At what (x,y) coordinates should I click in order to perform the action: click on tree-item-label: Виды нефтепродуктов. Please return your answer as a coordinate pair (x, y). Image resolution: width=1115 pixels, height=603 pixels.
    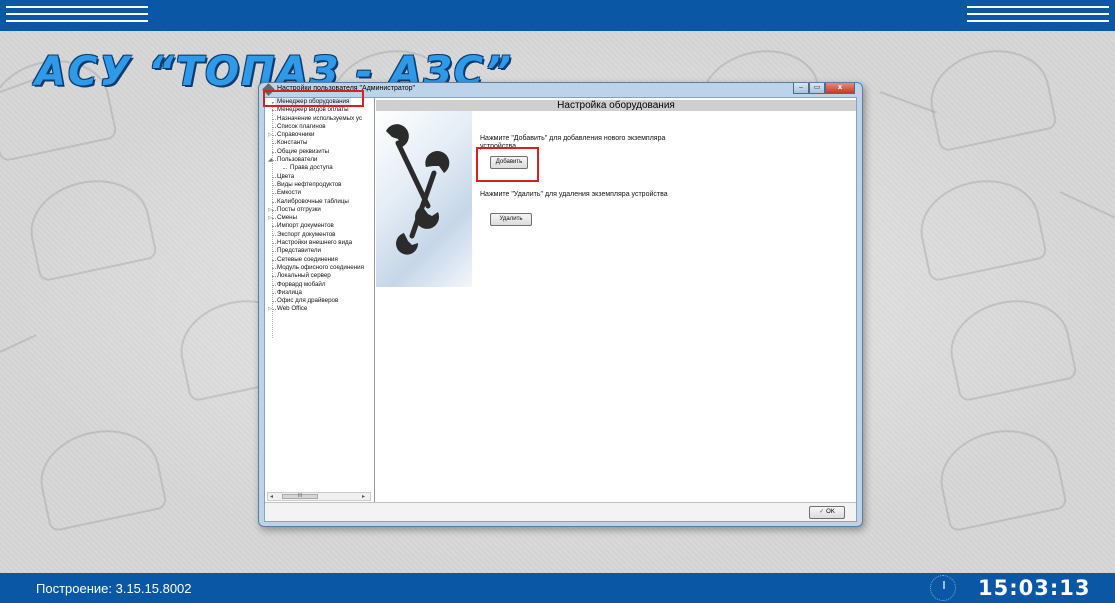
    Looking at the image, I should click on (309, 184).